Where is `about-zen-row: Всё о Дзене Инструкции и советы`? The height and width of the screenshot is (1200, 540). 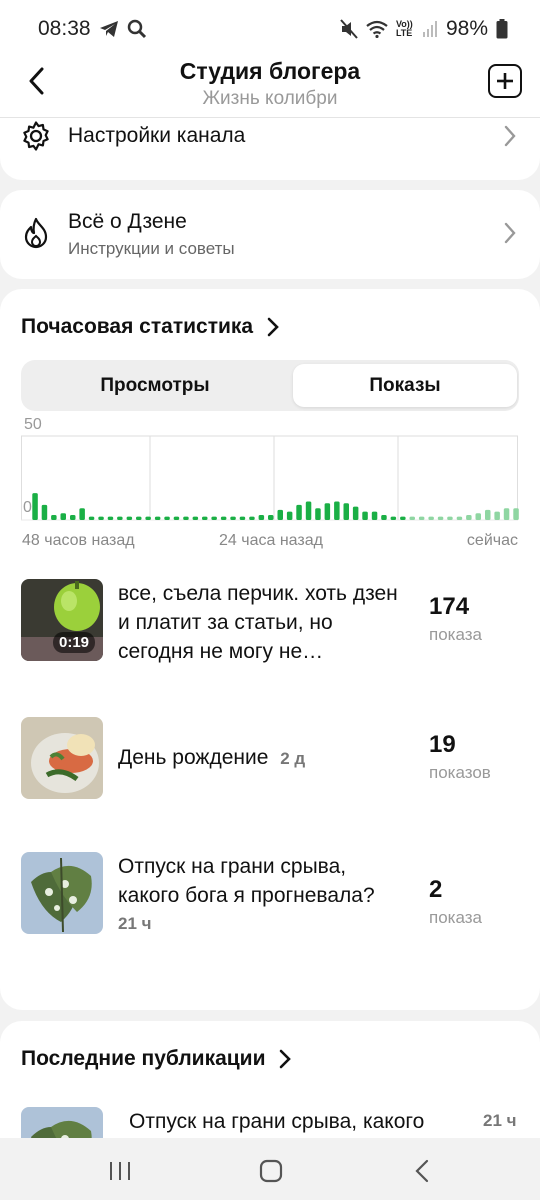
about-zen-row: Всё о Дзене Инструкции и советы is located at coordinates (270, 234).